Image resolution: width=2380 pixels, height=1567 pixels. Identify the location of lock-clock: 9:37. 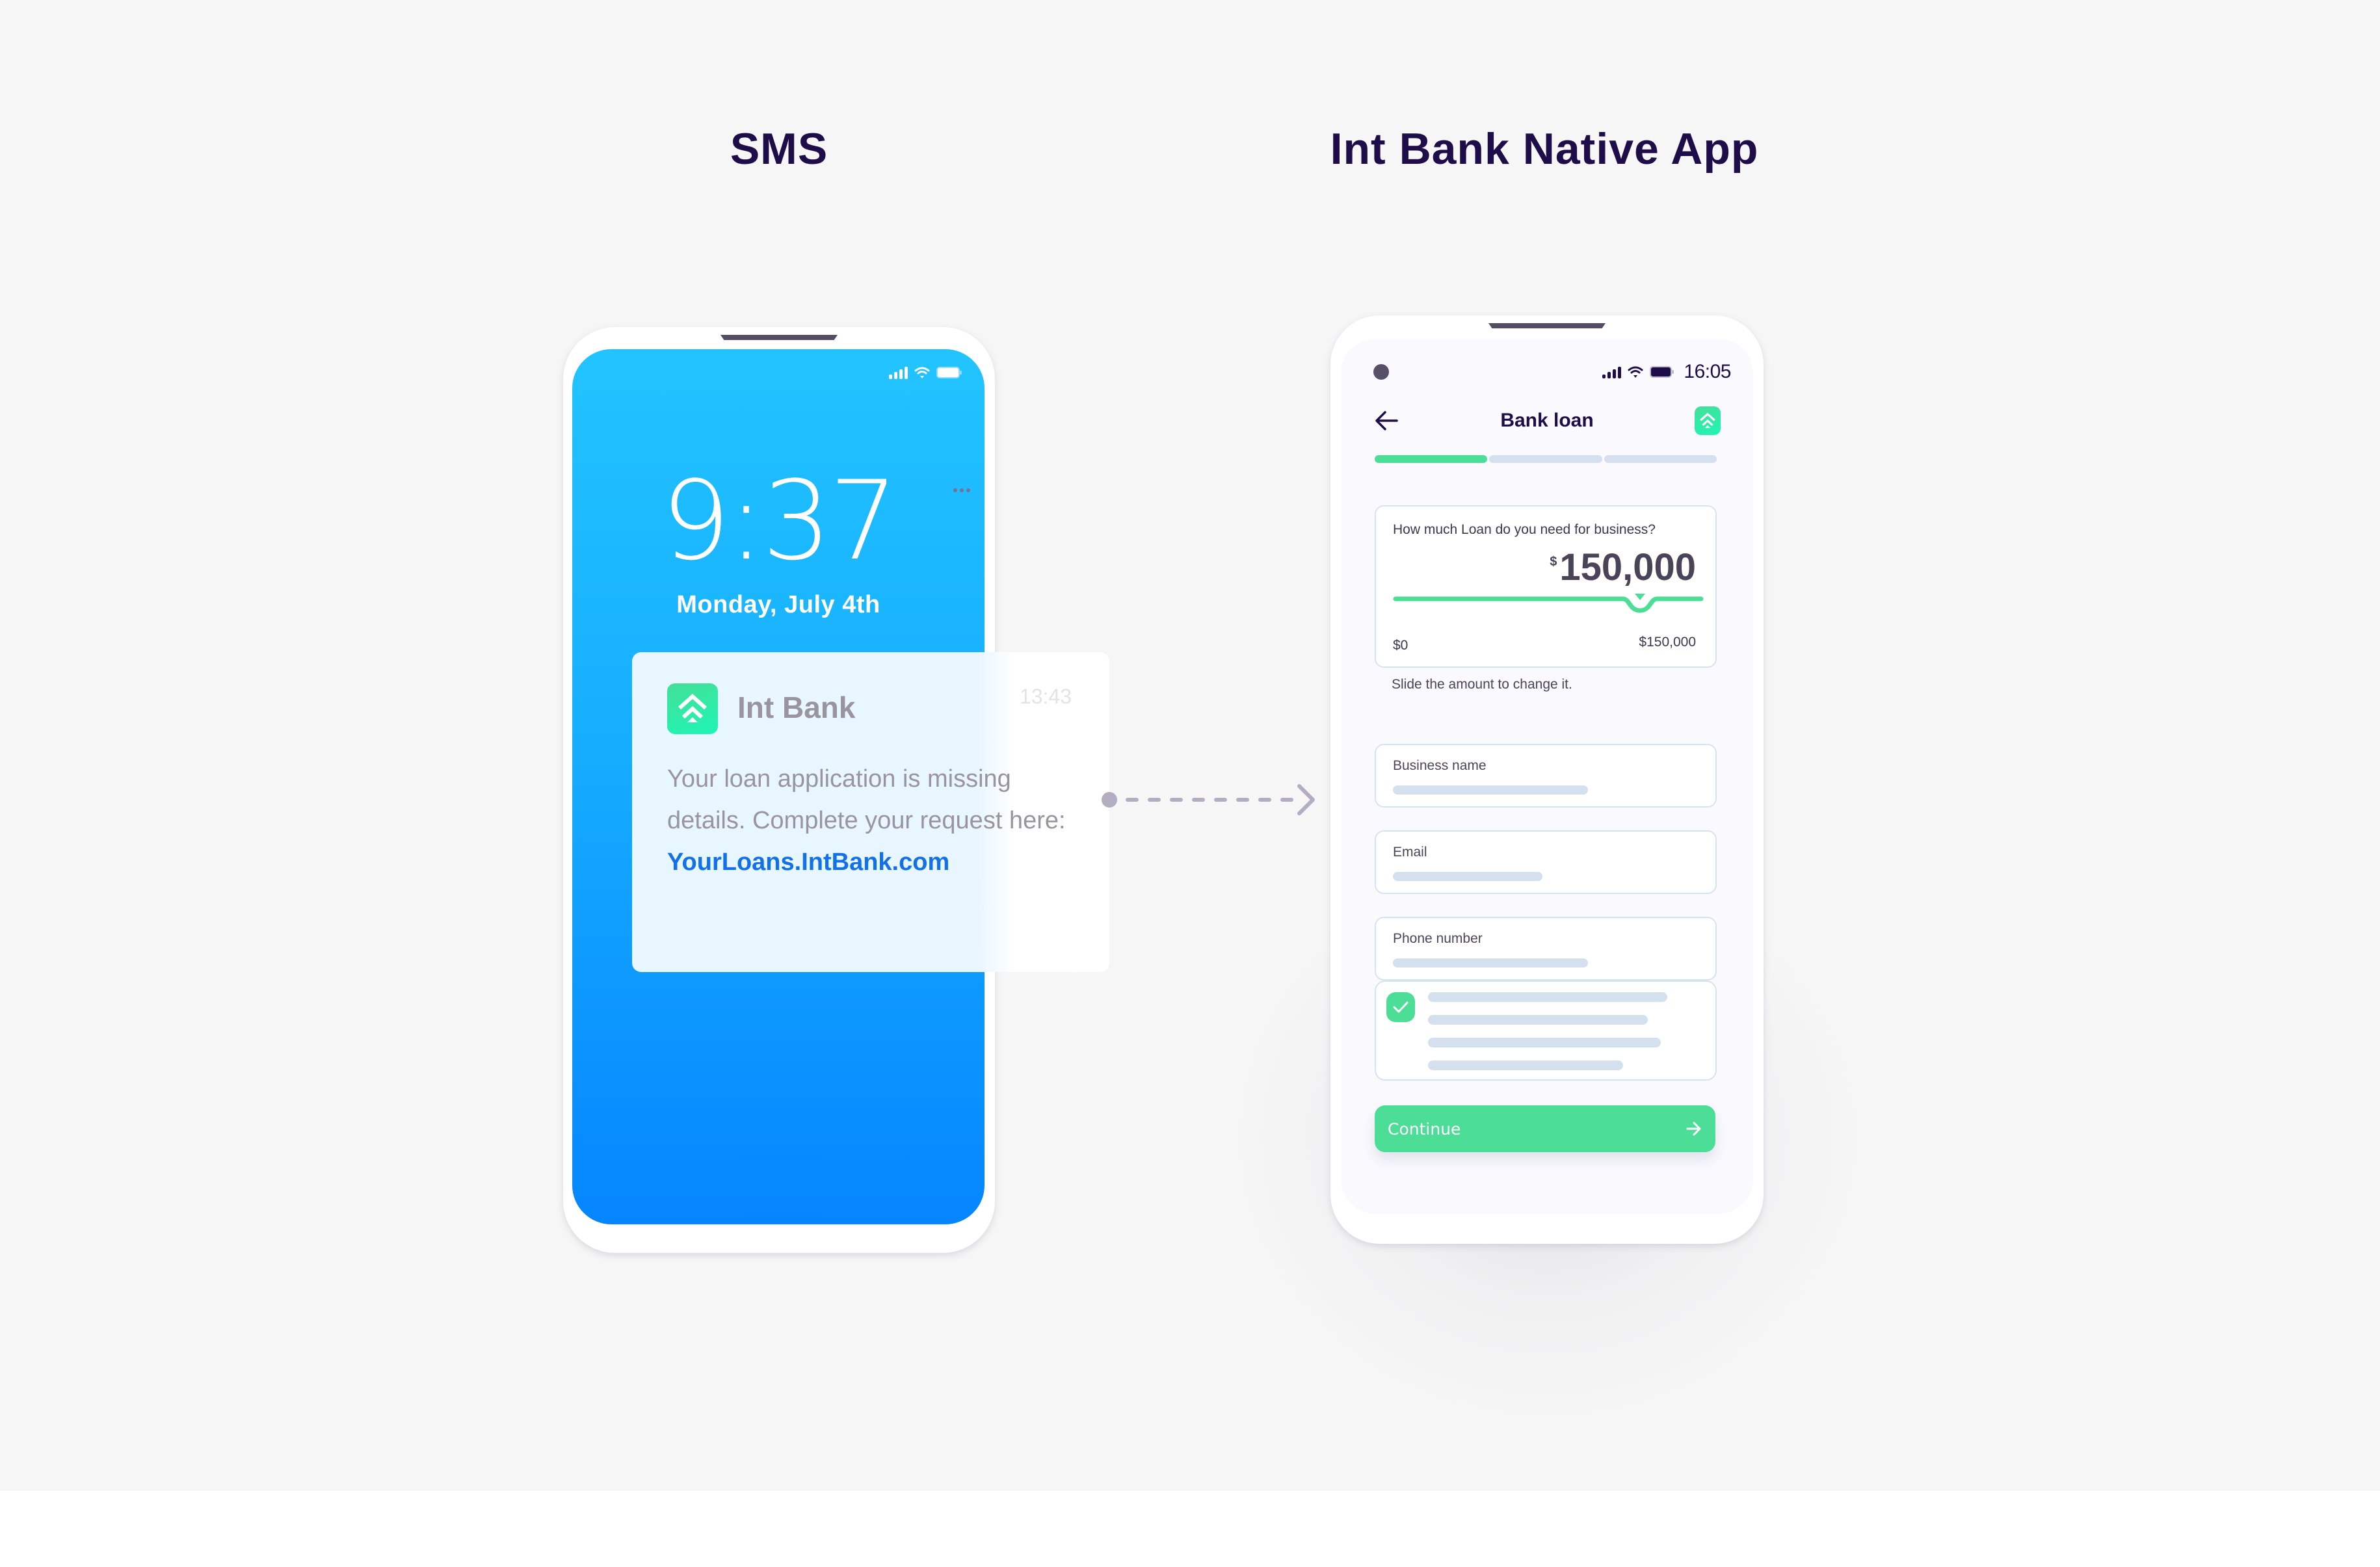
(779, 521).